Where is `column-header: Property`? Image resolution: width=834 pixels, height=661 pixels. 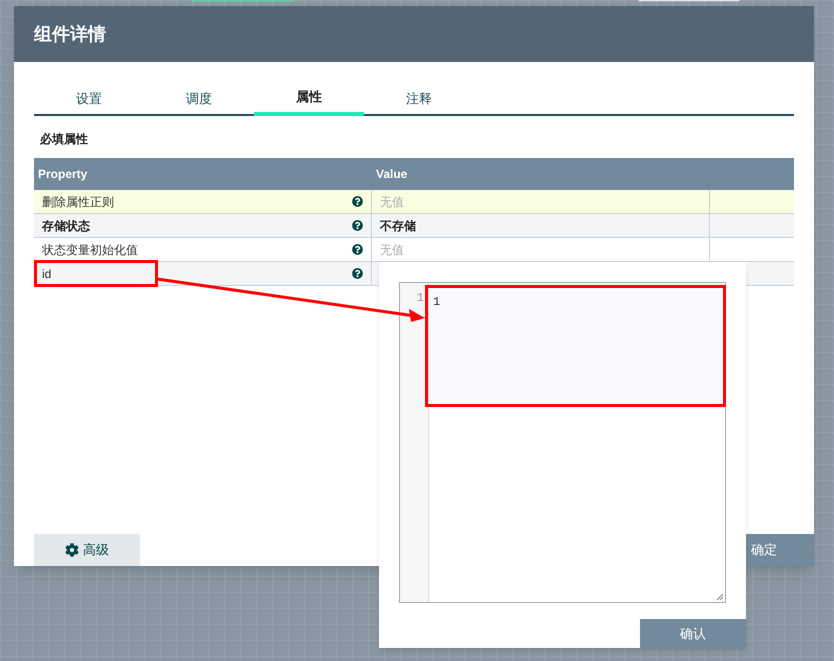 column-header: Property is located at coordinates (203, 174).